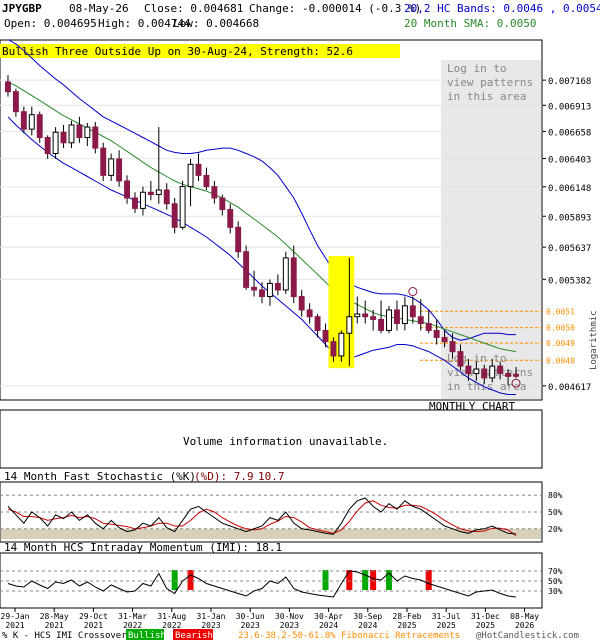 This screenshot has width=600, height=640. I want to click on price-tick-label: 0.006658, so click(569, 133).